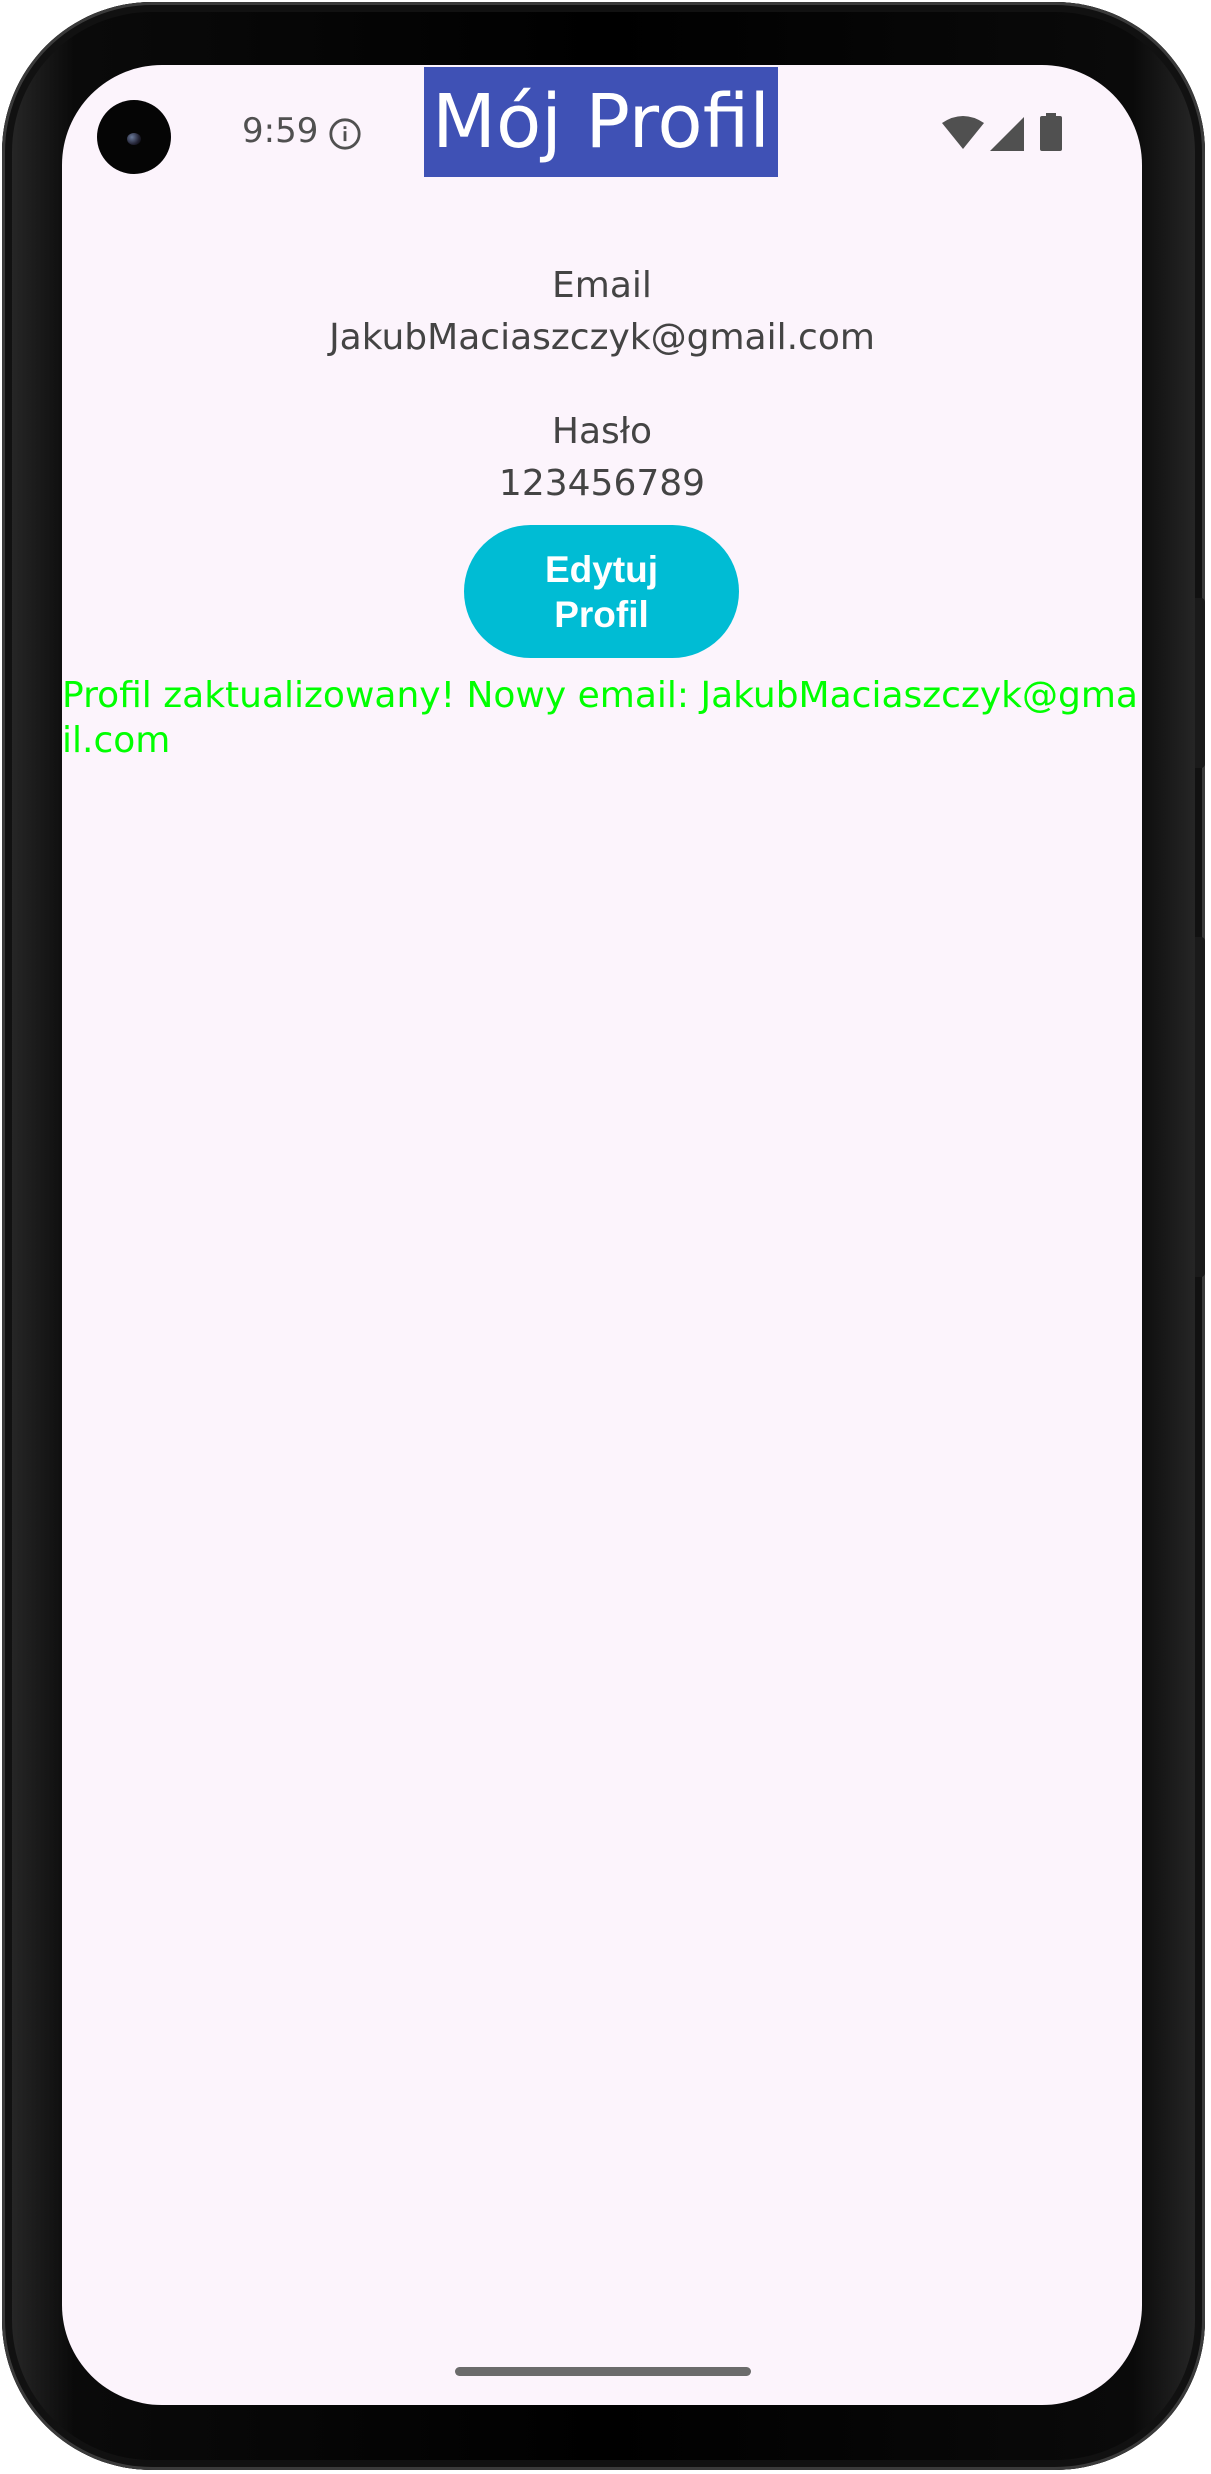 This screenshot has width=1211, height=2474. What do you see at coordinates (602, 483) in the screenshot?
I see `password-value: 123456789` at bounding box center [602, 483].